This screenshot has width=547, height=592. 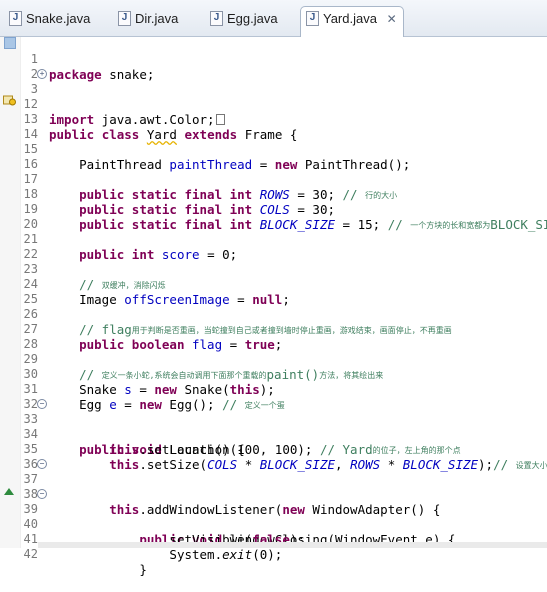 I want to click on code-line: 27 public boolean flag = true;, so click(x=273, y=329).